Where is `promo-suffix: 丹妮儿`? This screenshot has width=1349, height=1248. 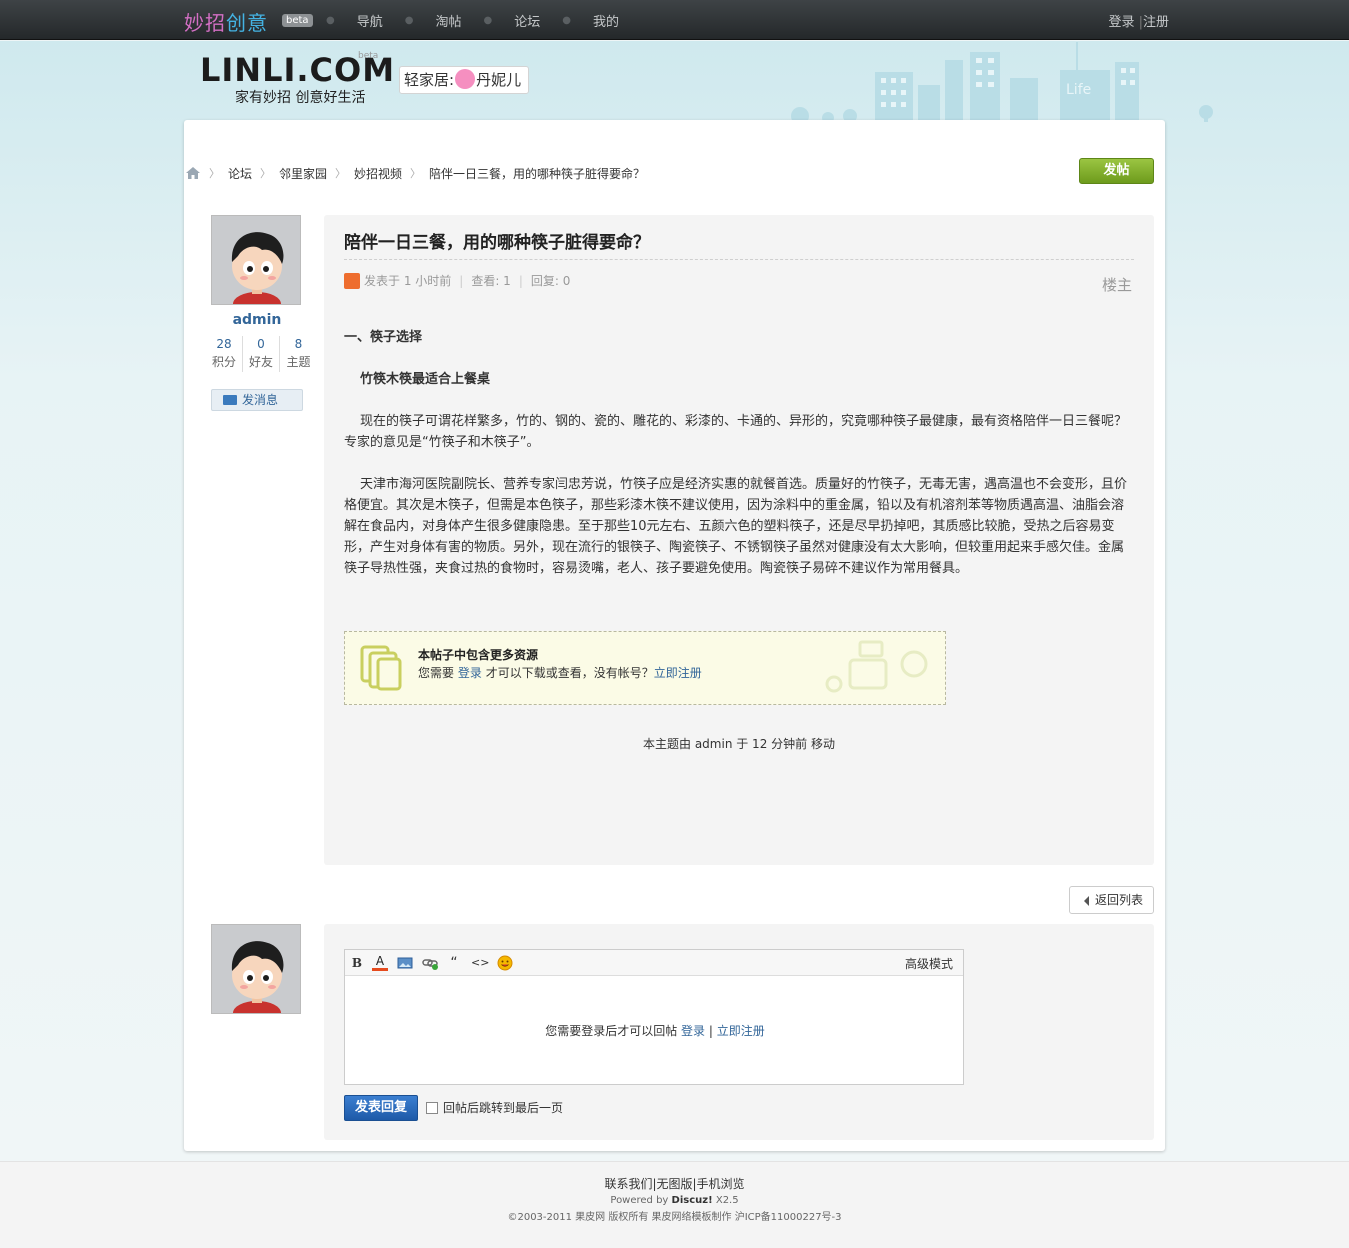
promo-suffix: 丹妮儿 is located at coordinates (499, 80).